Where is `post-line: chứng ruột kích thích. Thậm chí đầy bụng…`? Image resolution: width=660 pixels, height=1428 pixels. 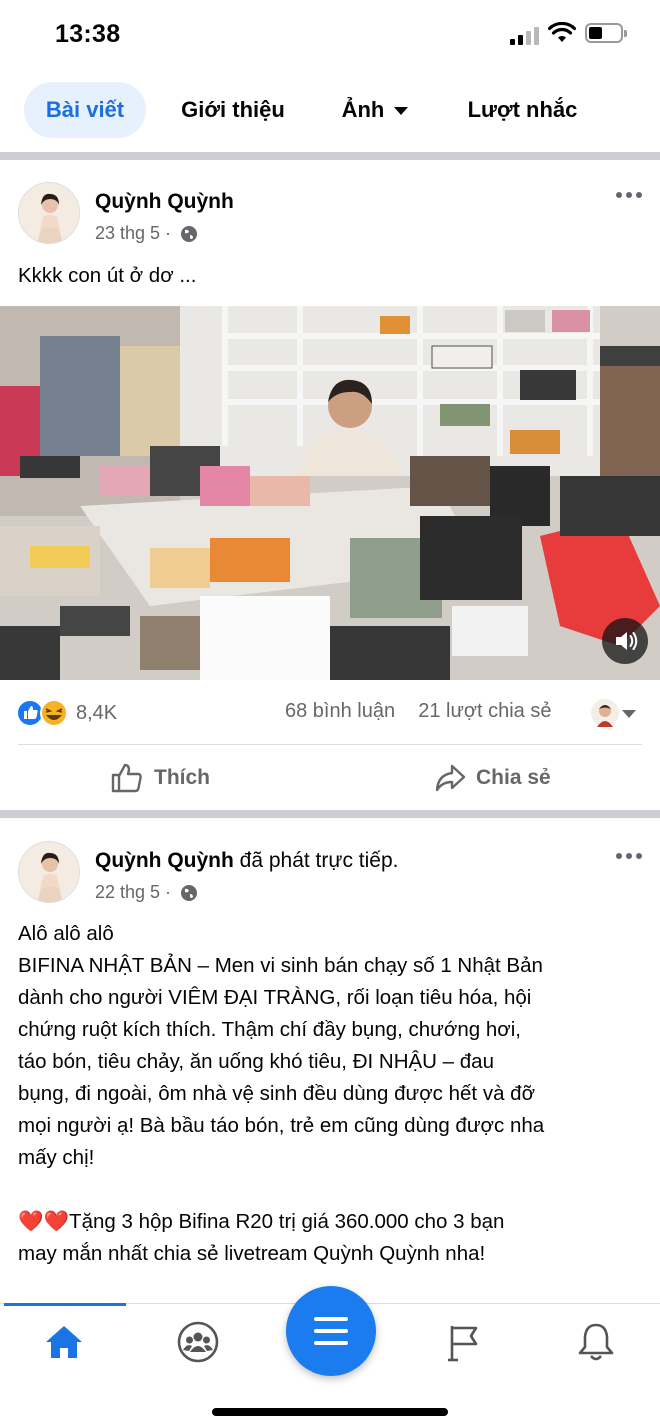 post-line: chứng ruột kích thích. Thậm chí đầy bụng… is located at coordinates (269, 1029).